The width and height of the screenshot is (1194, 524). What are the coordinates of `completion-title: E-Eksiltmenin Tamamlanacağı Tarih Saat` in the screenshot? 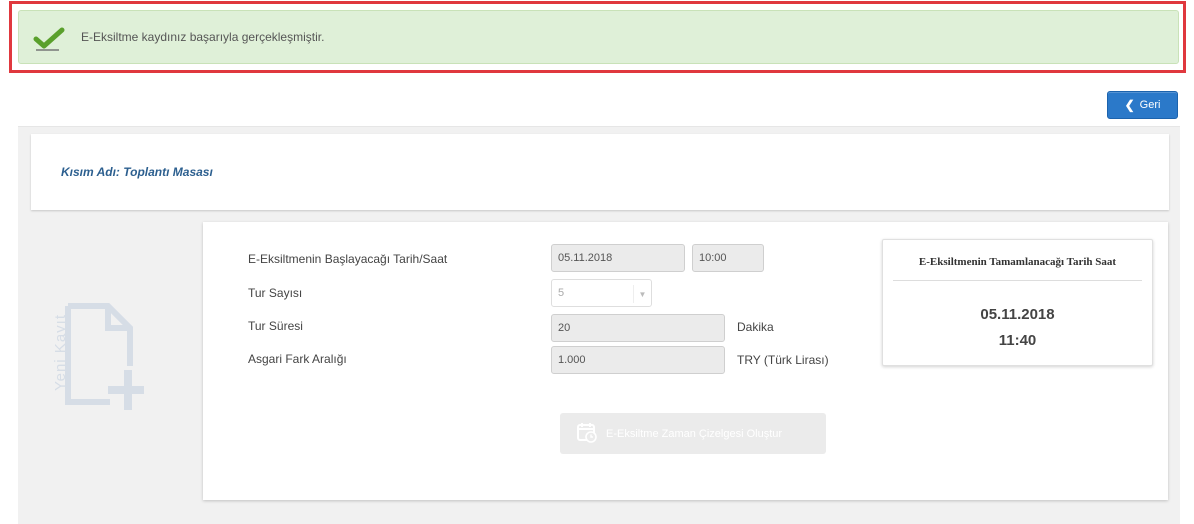 It's located at (1017, 262).